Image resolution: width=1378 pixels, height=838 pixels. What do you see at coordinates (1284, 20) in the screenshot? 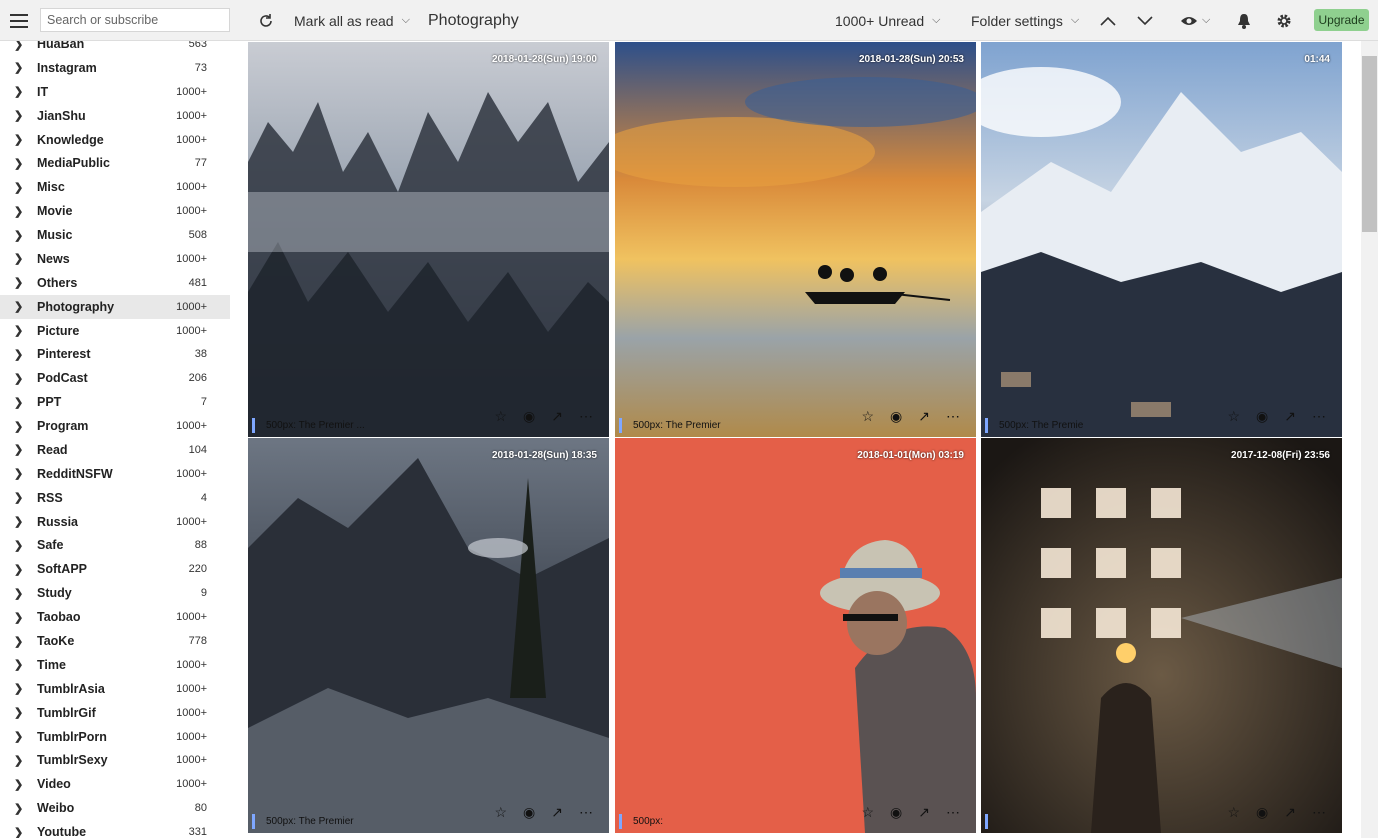
I see `gear-icon` at bounding box center [1284, 20].